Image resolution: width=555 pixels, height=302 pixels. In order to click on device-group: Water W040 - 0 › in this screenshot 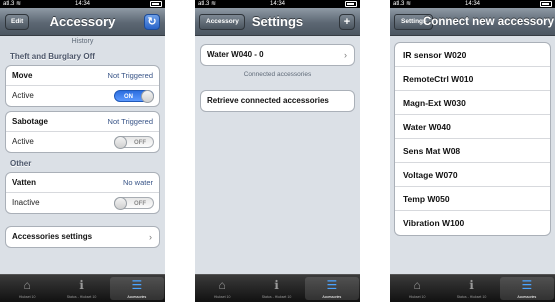, I will do `click(277, 55)`.